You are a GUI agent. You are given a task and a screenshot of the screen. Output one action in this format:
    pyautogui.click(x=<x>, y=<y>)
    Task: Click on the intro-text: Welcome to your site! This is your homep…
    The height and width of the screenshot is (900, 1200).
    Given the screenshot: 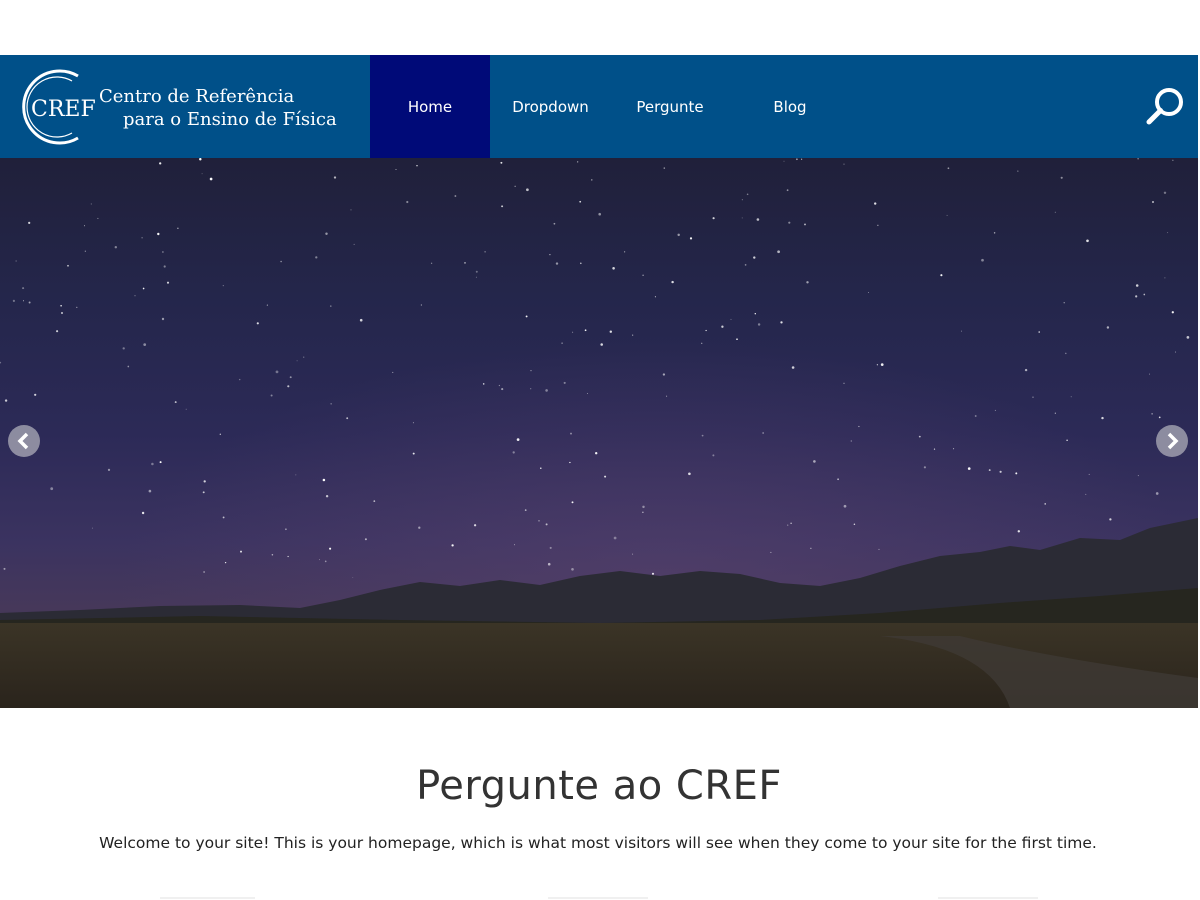 What is the action you would take?
    pyautogui.click(x=598, y=843)
    